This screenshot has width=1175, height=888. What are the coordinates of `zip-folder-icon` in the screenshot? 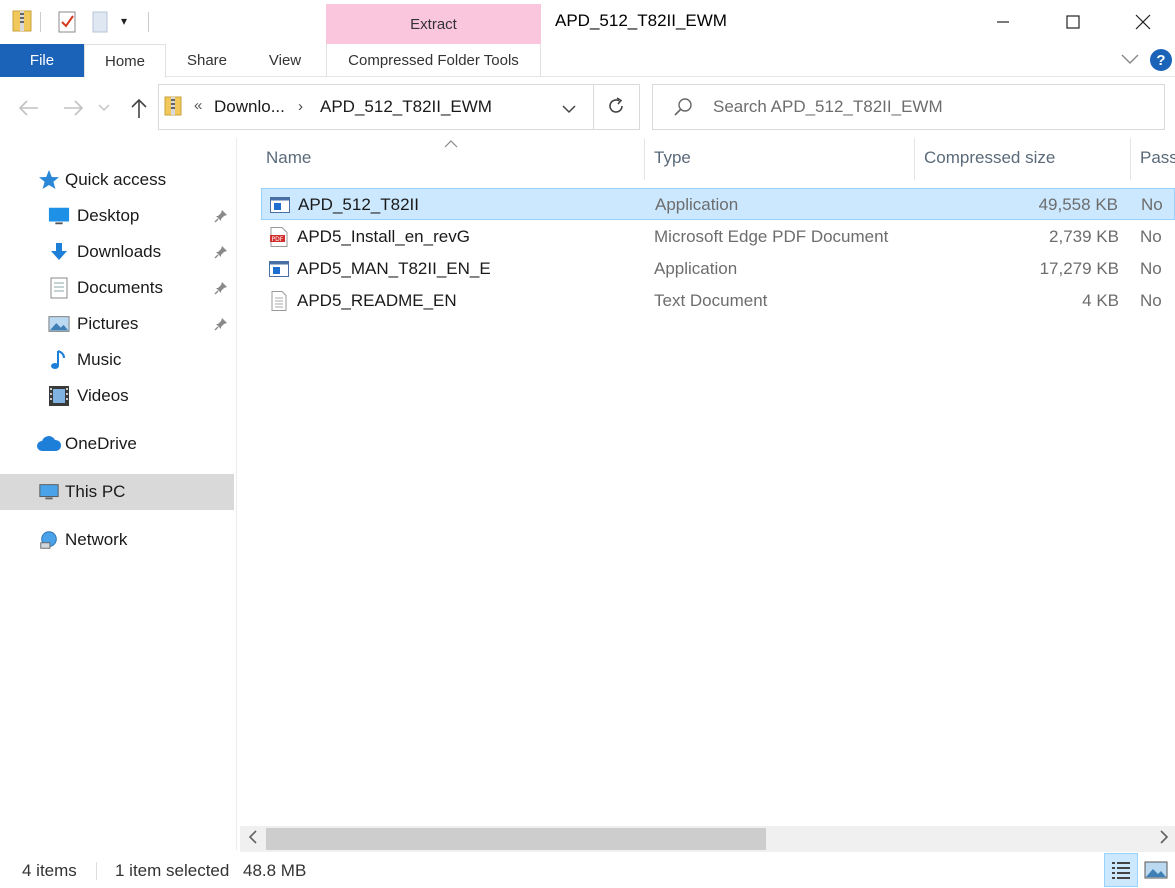 It's located at (22, 23).